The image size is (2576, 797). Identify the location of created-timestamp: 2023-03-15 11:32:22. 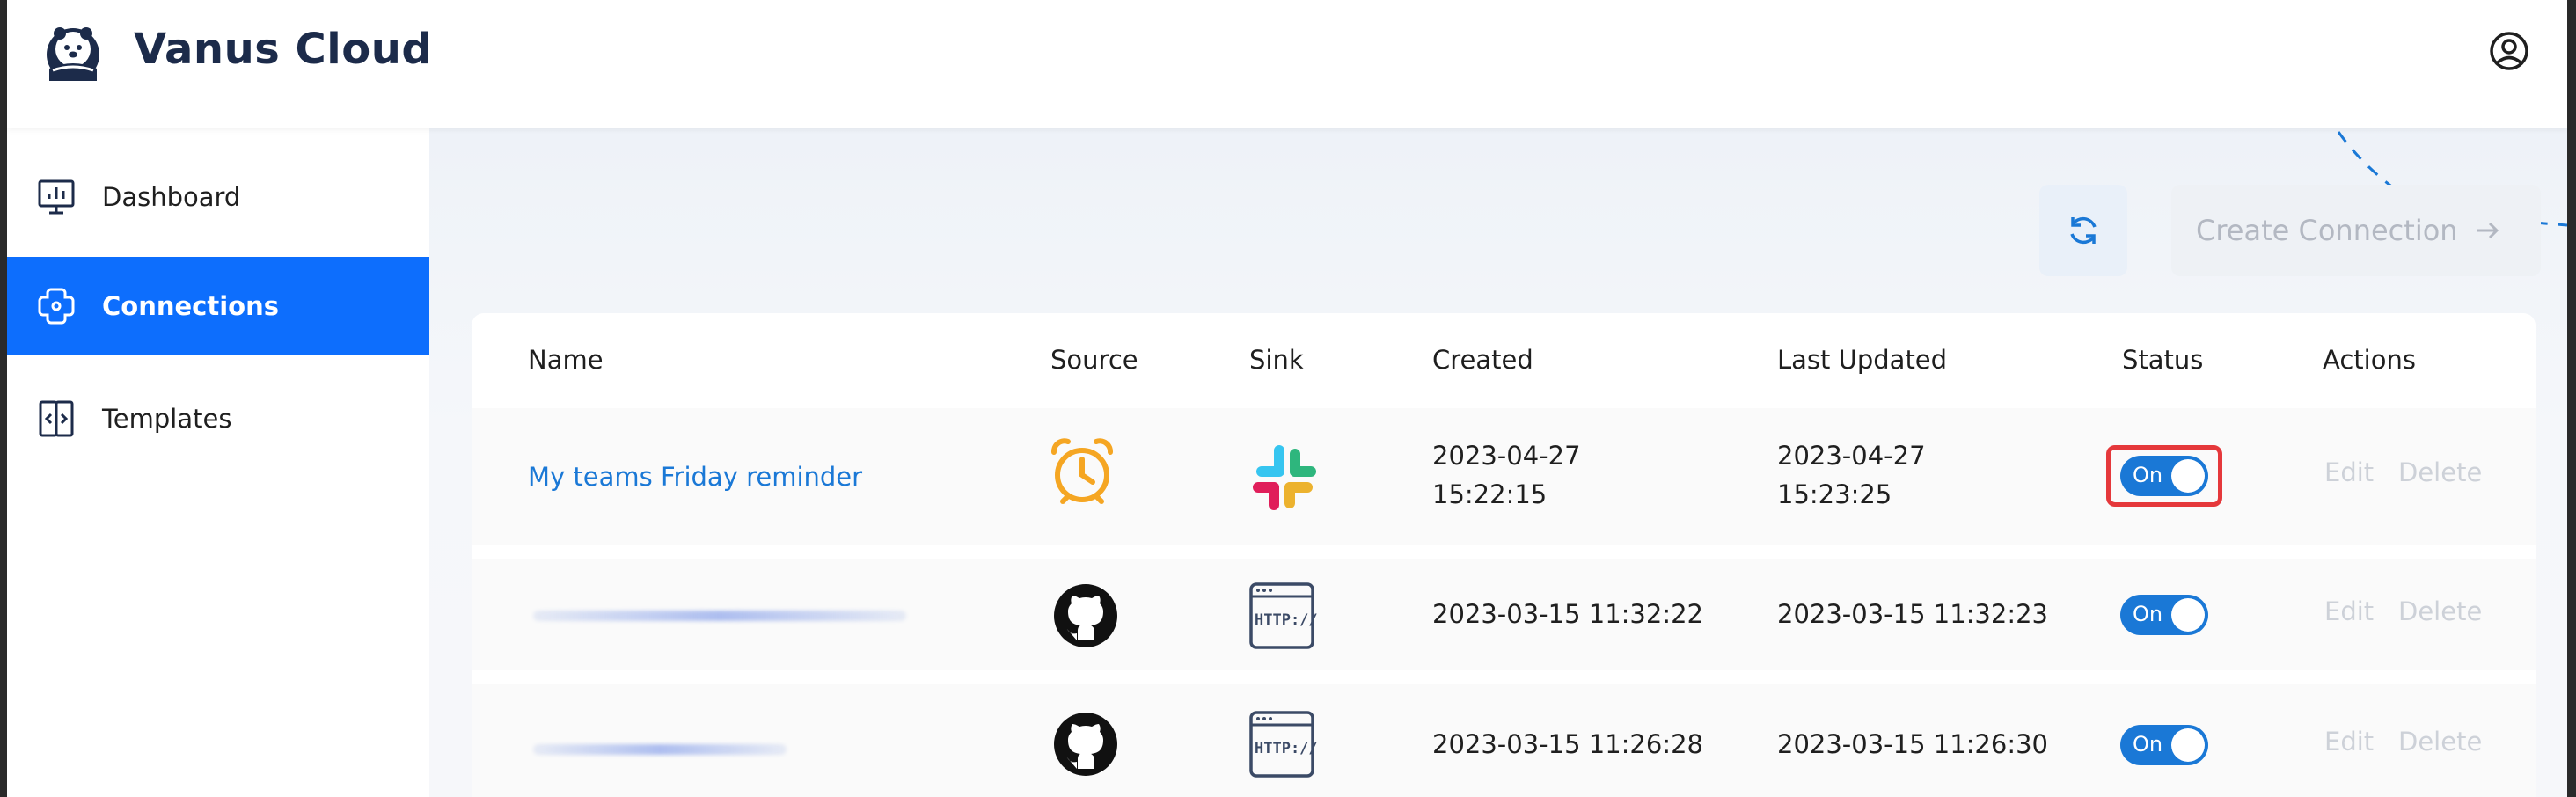
(1567, 614).